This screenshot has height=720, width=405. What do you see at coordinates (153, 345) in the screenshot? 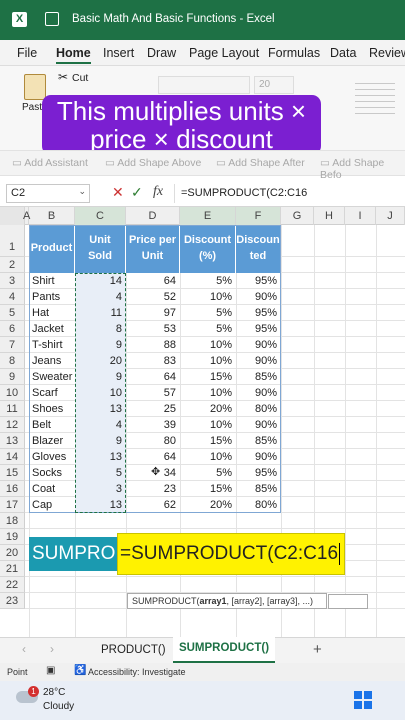
I see `table-cell: 88` at bounding box center [153, 345].